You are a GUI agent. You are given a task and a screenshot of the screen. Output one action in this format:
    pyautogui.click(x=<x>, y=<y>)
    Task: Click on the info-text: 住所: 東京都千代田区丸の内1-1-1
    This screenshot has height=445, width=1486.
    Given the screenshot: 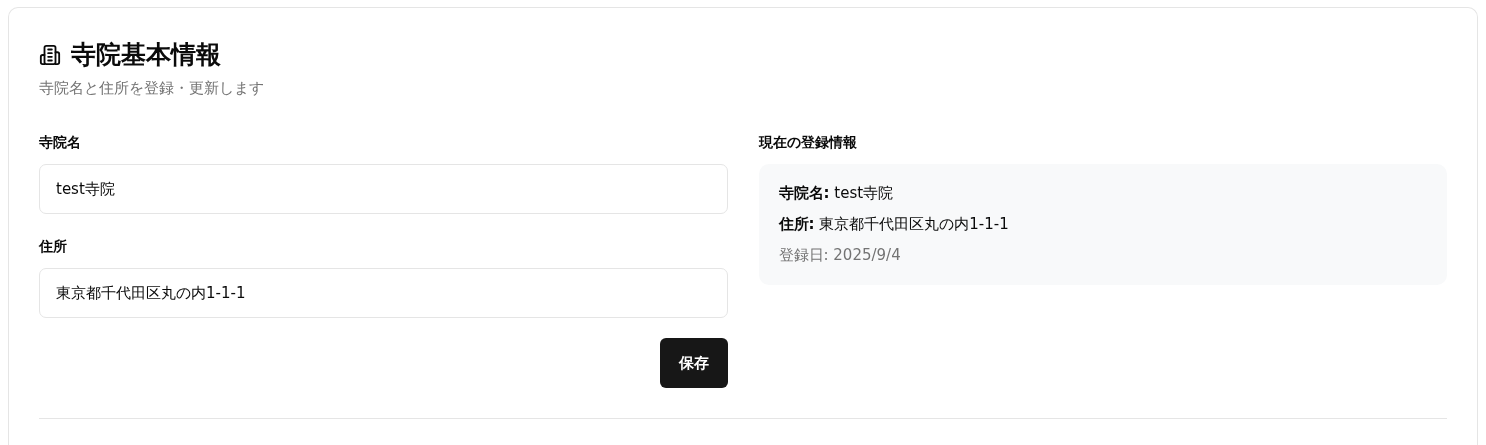 What is the action you would take?
    pyautogui.click(x=894, y=224)
    